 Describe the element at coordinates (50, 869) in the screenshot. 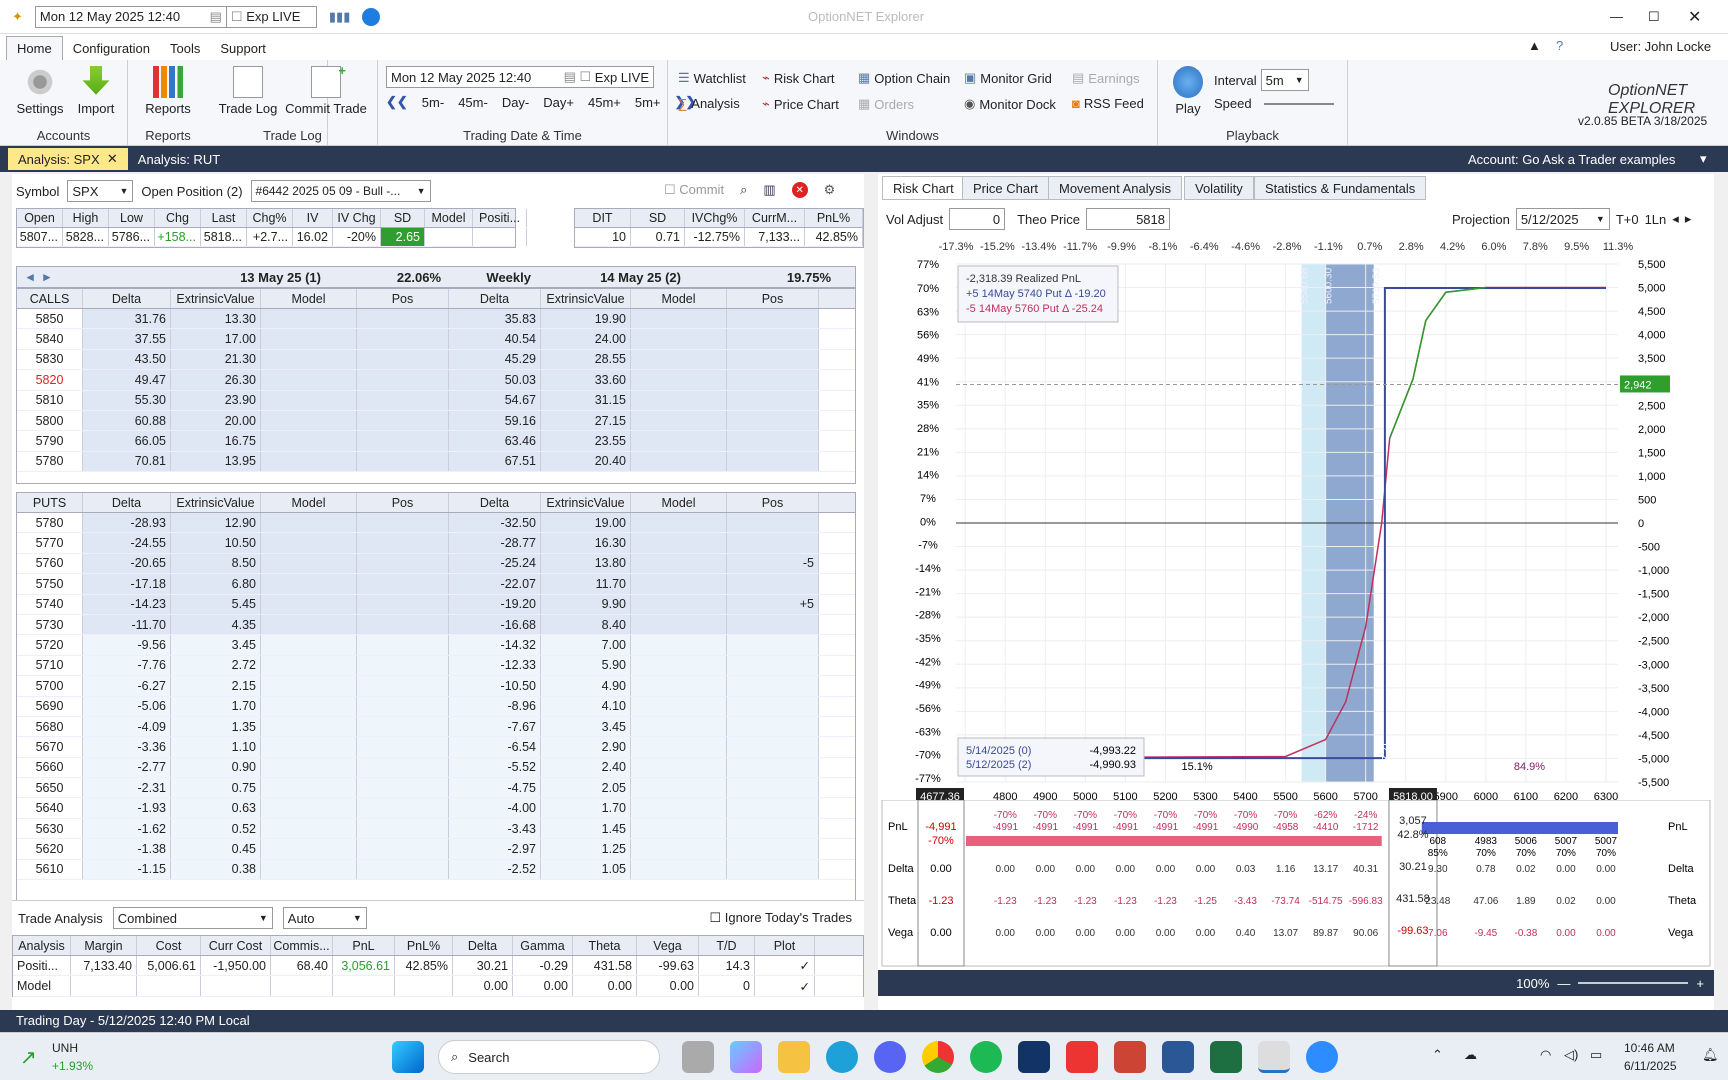

I see `strike-cell: 5610` at that location.